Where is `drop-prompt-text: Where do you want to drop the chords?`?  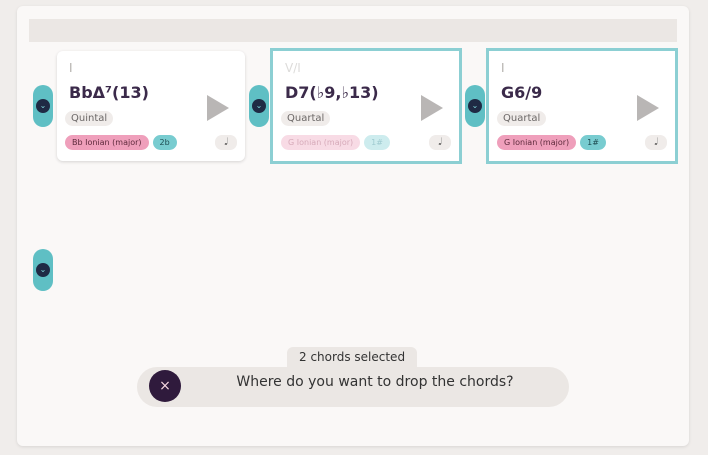
drop-prompt-text: Where do you want to drop the chords? is located at coordinates (375, 382).